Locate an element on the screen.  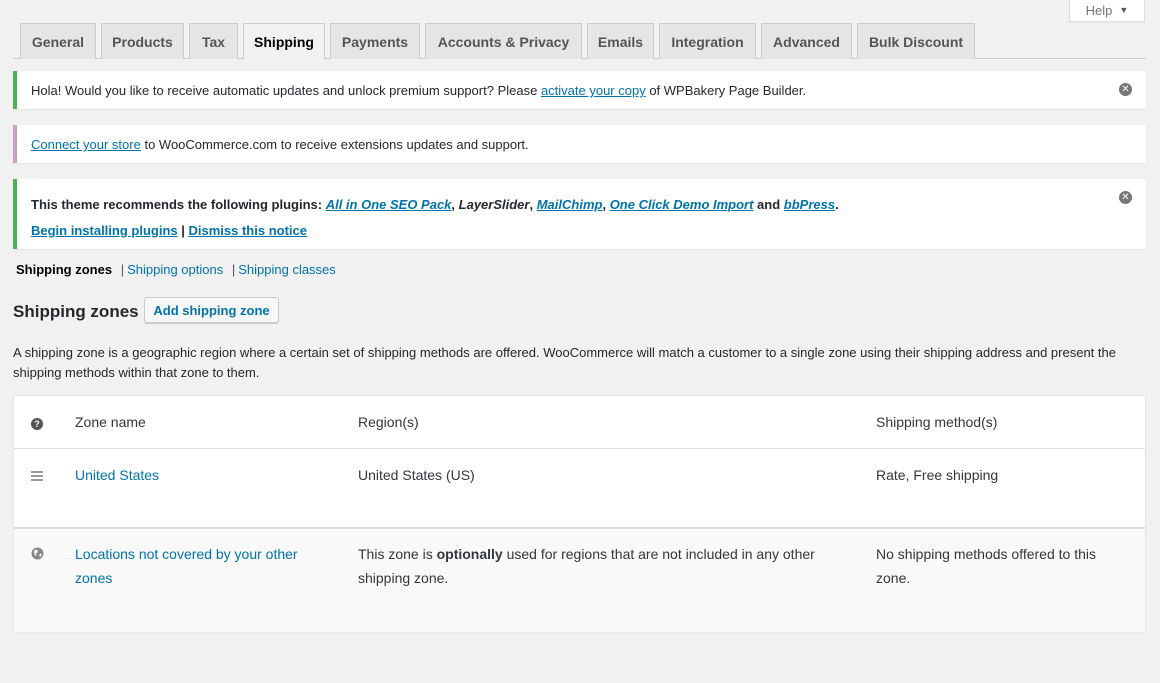
tab-bulk-discount: Bulk Discount is located at coordinates (916, 41).